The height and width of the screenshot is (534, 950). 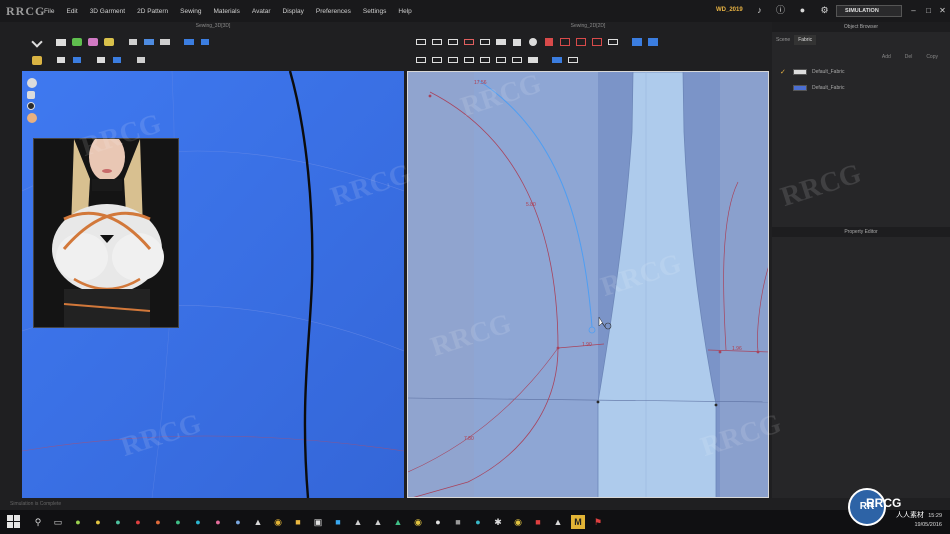 What do you see at coordinates (227, 11) in the screenshot?
I see `menu-materials: Materials` at bounding box center [227, 11].